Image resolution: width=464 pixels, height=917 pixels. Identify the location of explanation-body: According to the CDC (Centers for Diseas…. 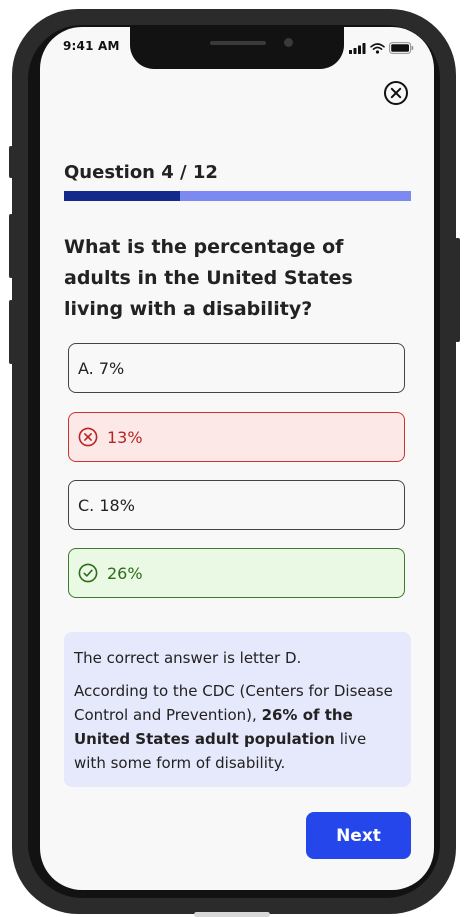
(236, 727).